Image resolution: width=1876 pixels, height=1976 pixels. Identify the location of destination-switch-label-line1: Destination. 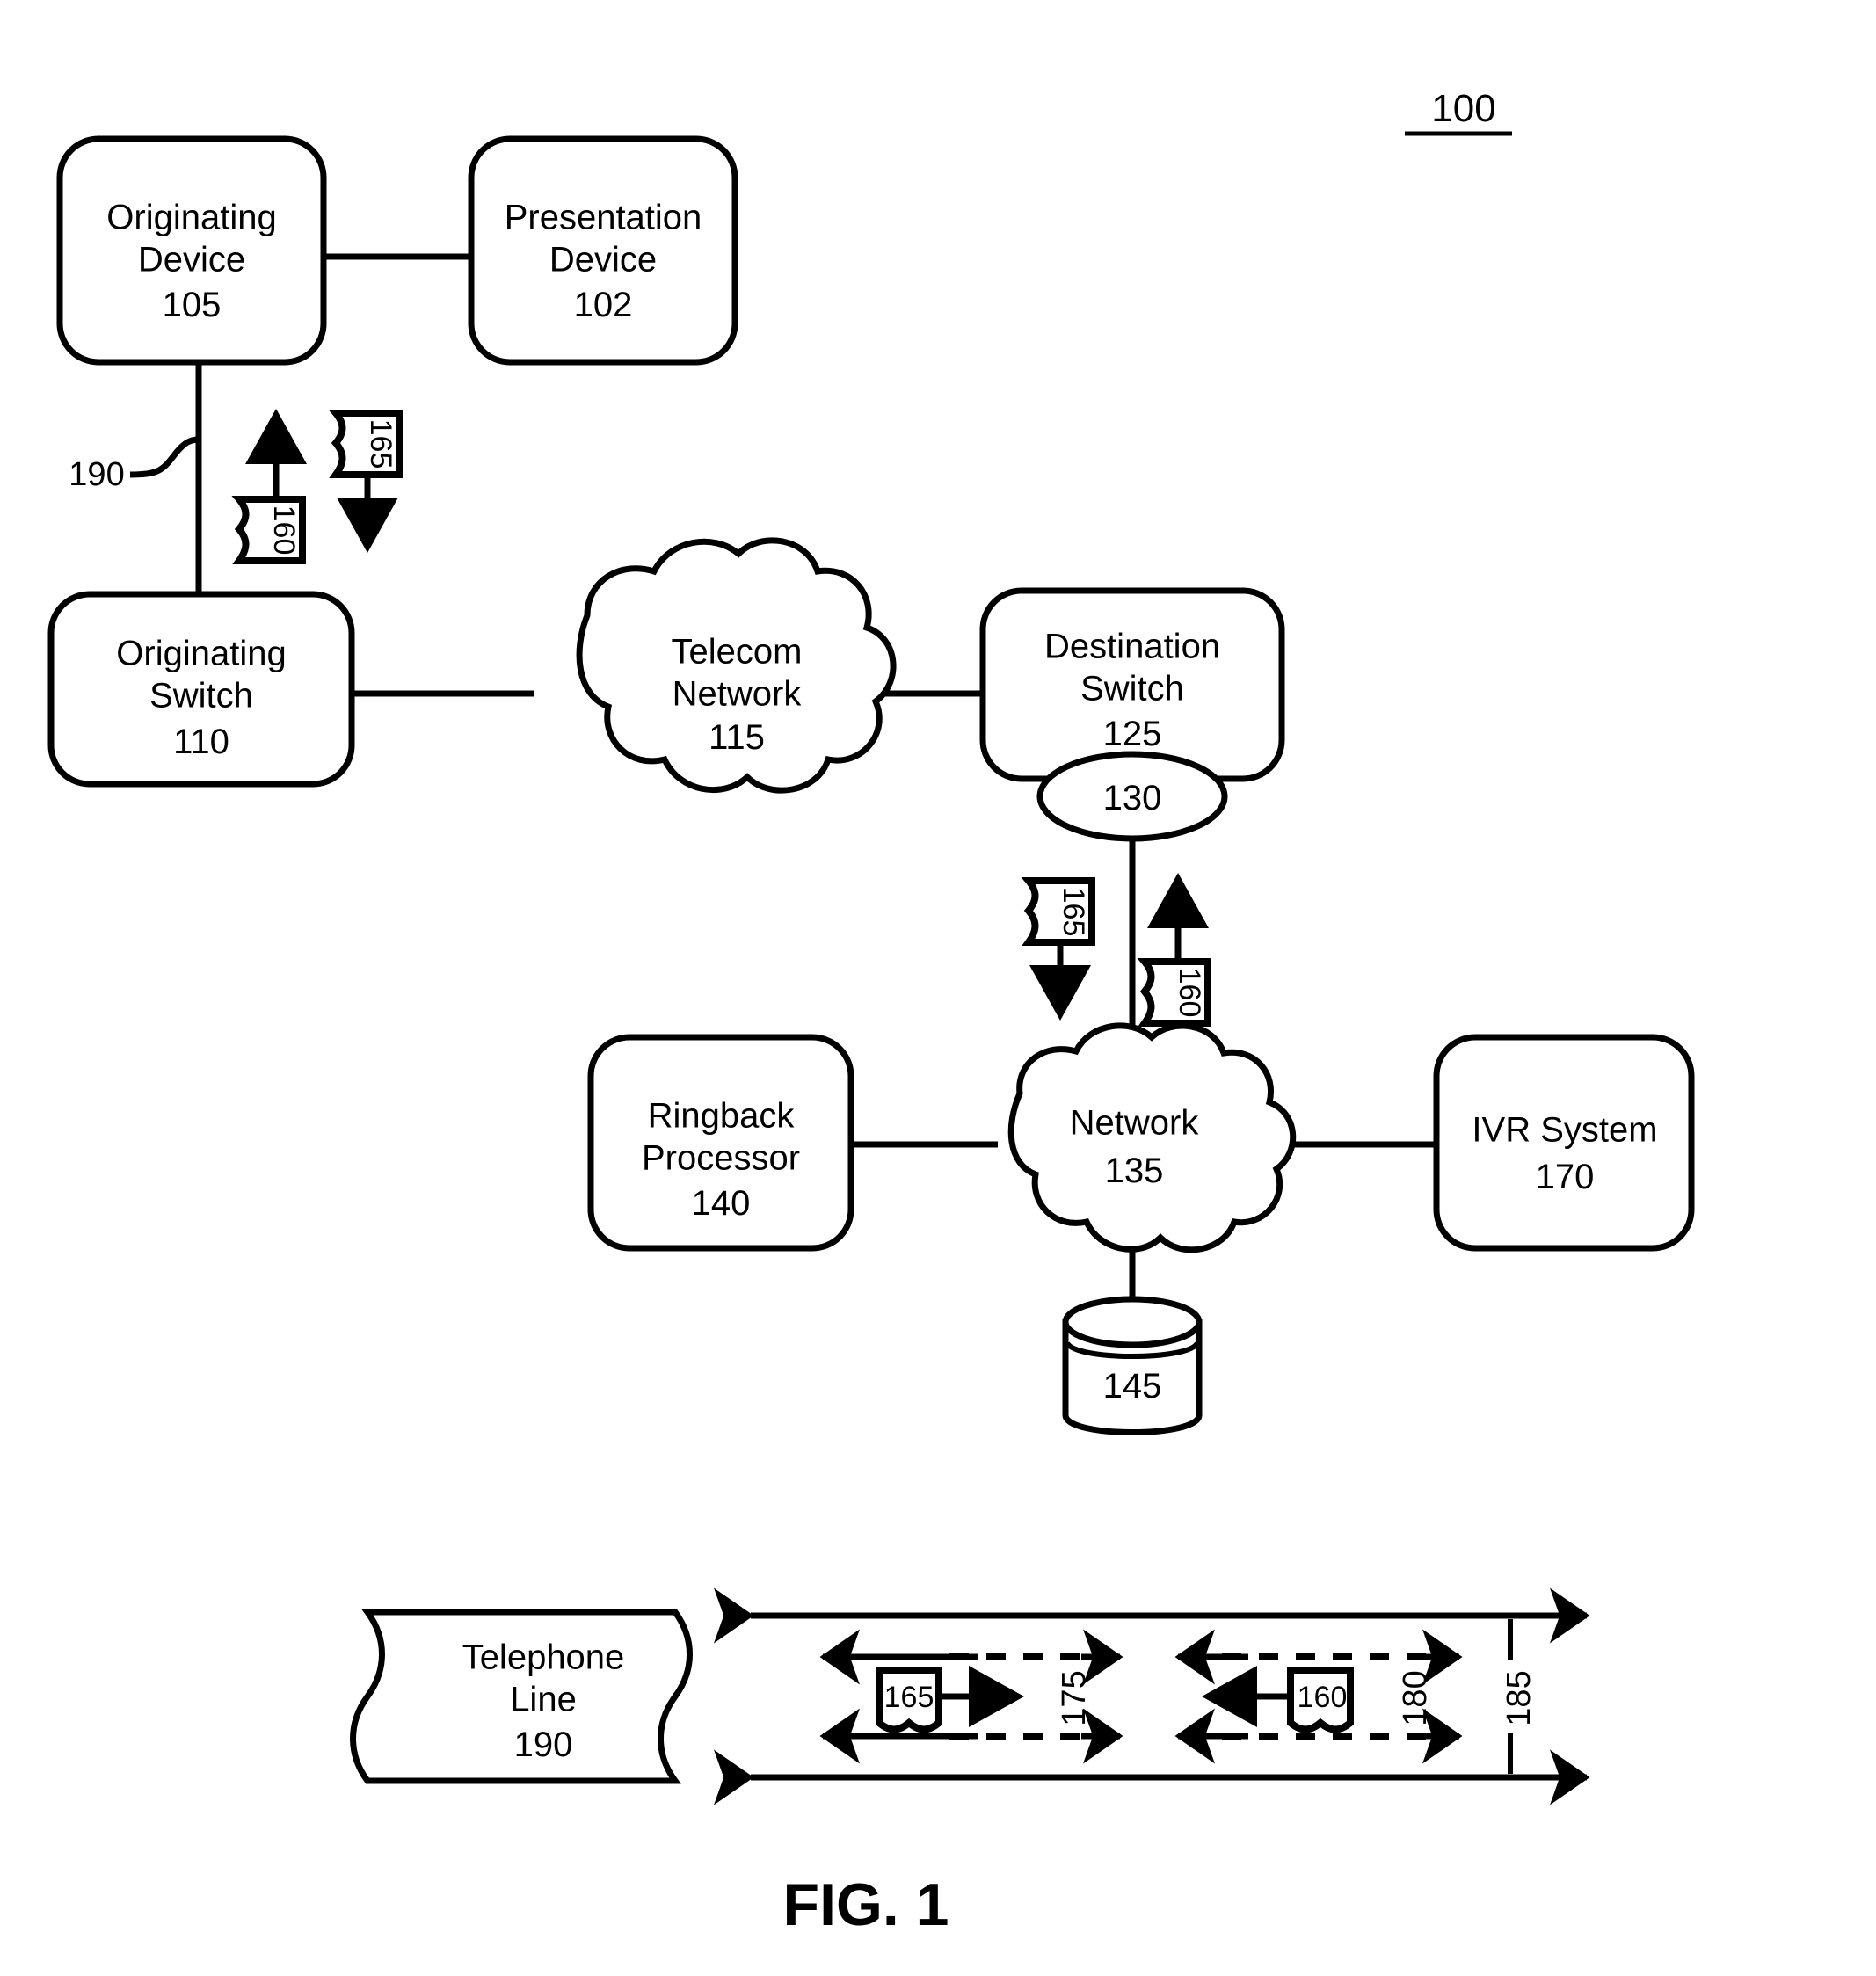
(1132, 647).